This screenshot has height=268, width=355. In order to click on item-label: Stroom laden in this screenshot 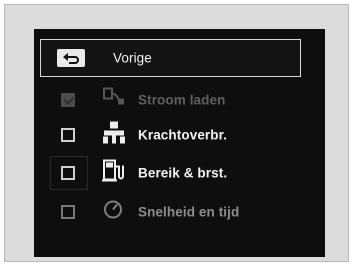, I will do `click(182, 100)`.